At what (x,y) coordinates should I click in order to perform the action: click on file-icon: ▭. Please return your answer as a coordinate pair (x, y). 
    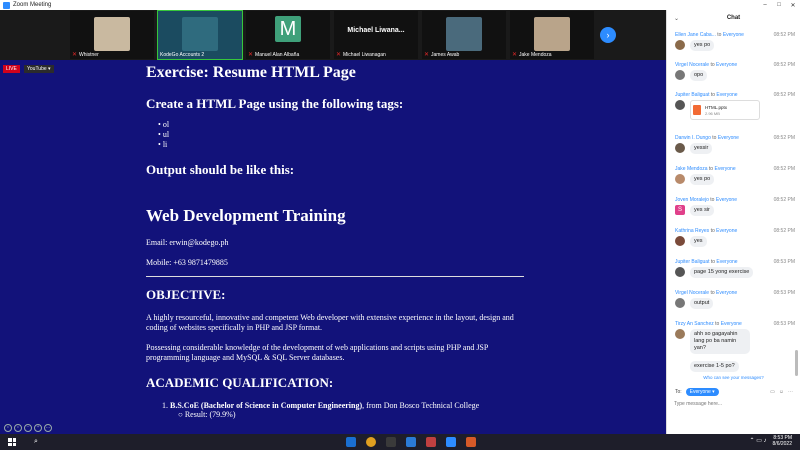
    Looking at the image, I should click on (772, 392).